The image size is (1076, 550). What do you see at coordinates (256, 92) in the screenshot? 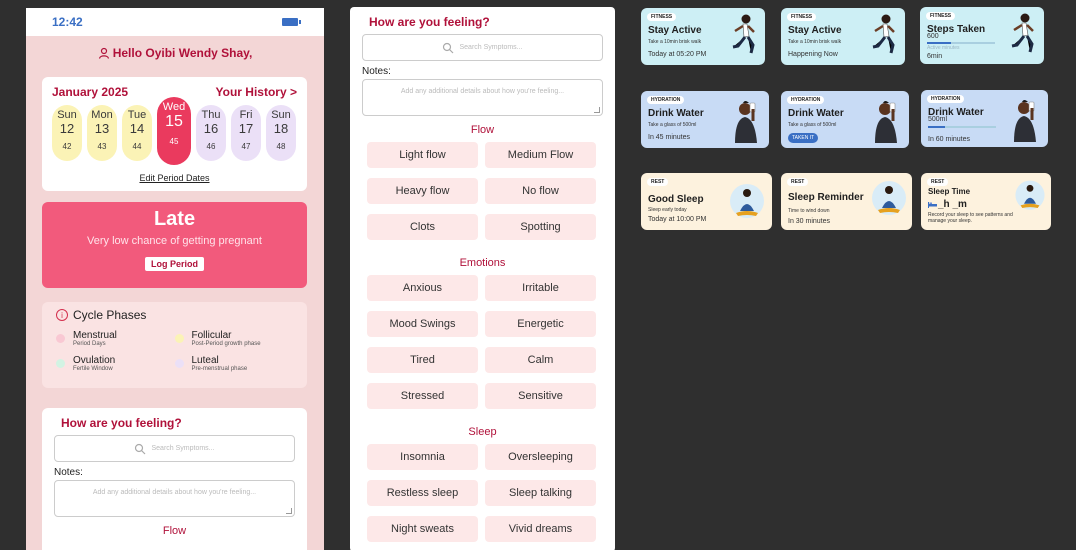
I see `history-link: Your History >` at bounding box center [256, 92].